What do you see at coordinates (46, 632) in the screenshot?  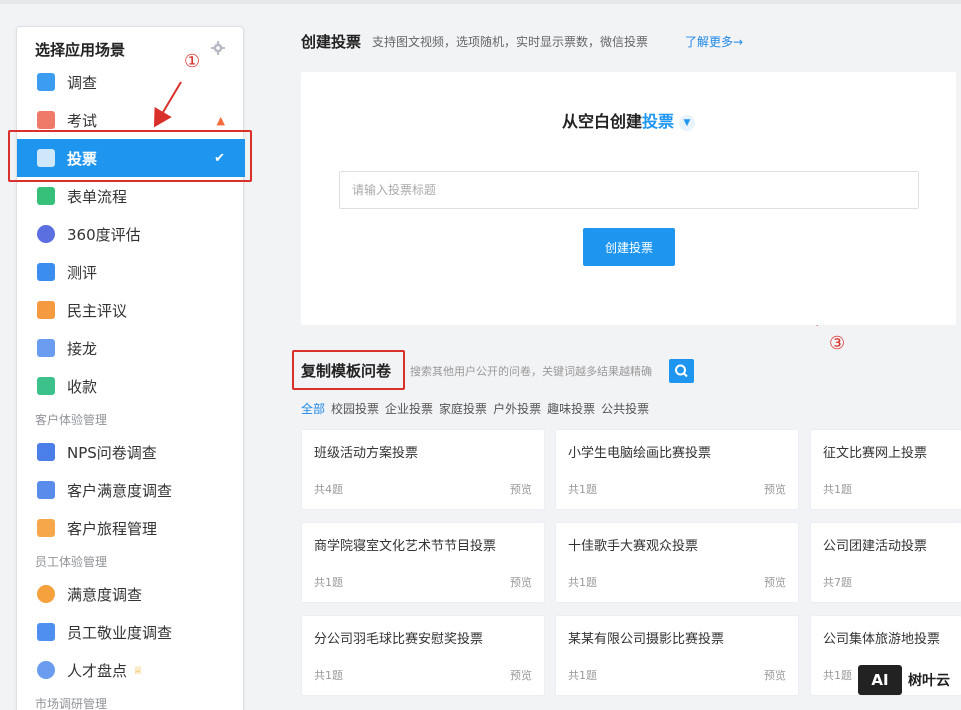 I see `engagement-icon` at bounding box center [46, 632].